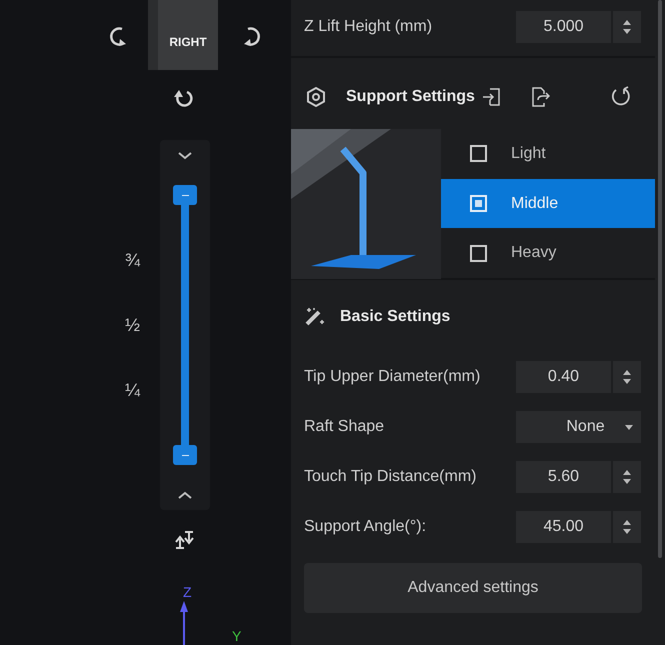 The width and height of the screenshot is (665, 645). Describe the element at coordinates (184, 622) in the screenshot. I see `z-axis-arrow` at that location.